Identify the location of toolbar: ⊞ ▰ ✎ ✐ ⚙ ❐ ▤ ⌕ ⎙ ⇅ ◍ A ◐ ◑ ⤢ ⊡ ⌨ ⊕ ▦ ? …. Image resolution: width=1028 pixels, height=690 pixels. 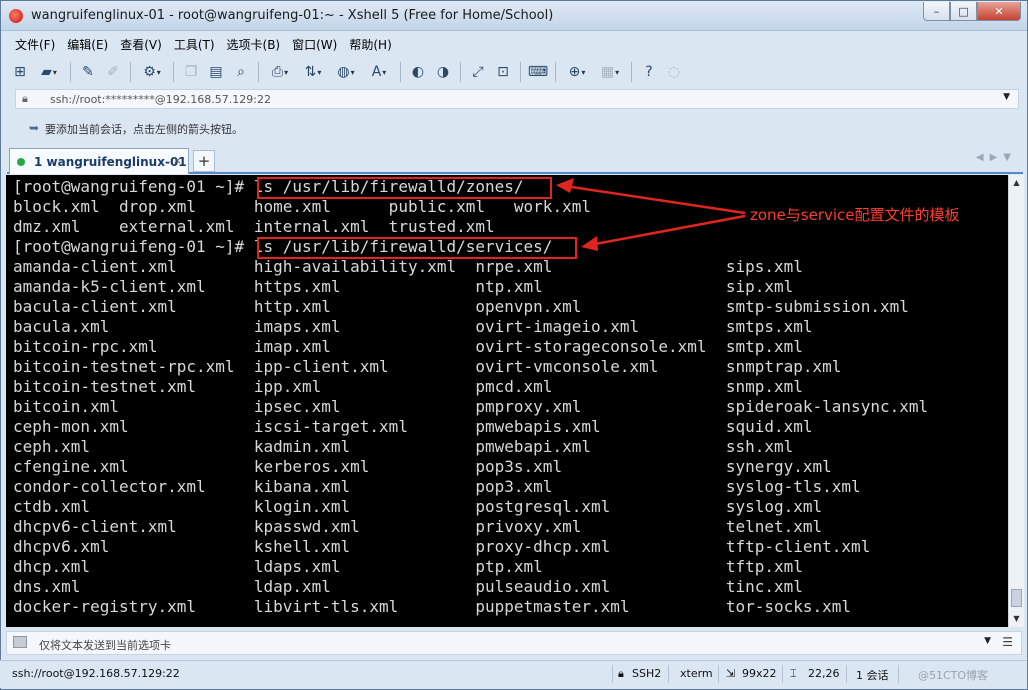
(514, 72).